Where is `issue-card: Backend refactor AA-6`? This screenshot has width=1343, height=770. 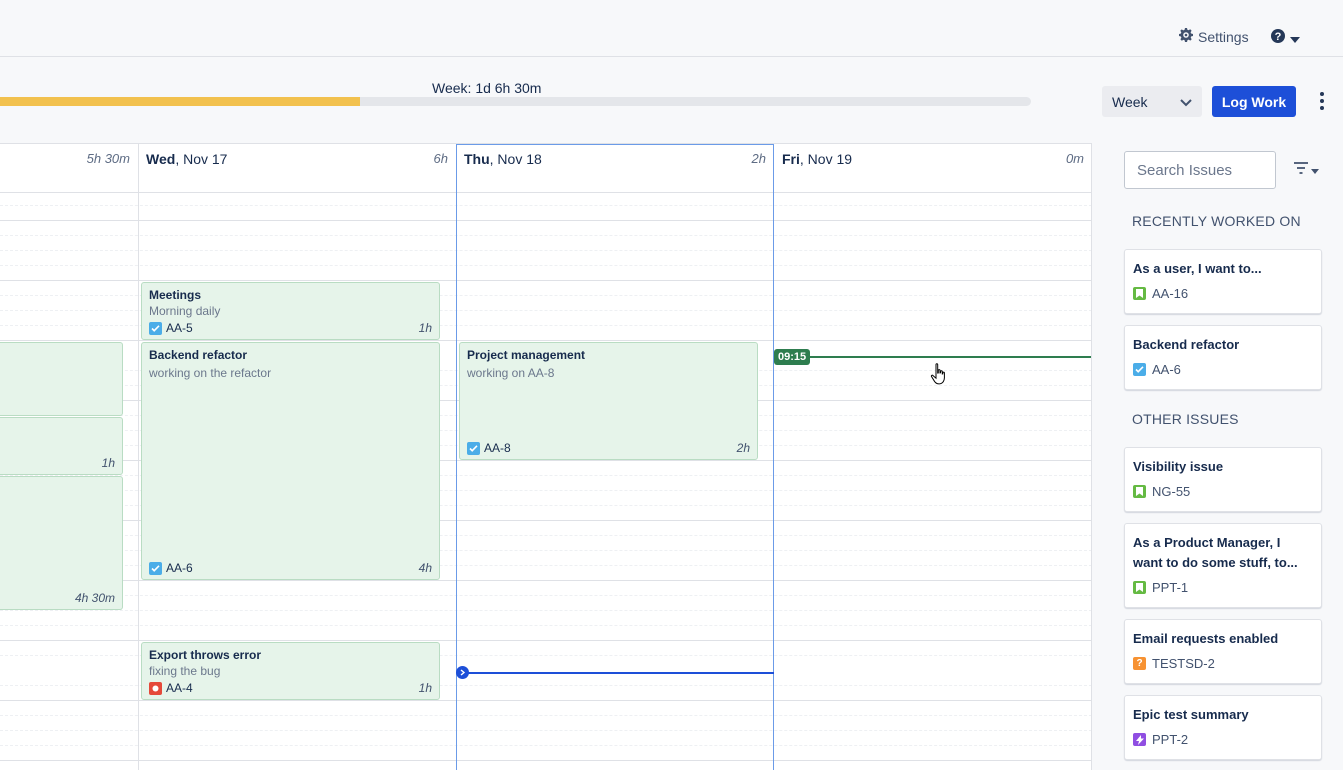 issue-card: Backend refactor AA-6 is located at coordinates (1223, 357).